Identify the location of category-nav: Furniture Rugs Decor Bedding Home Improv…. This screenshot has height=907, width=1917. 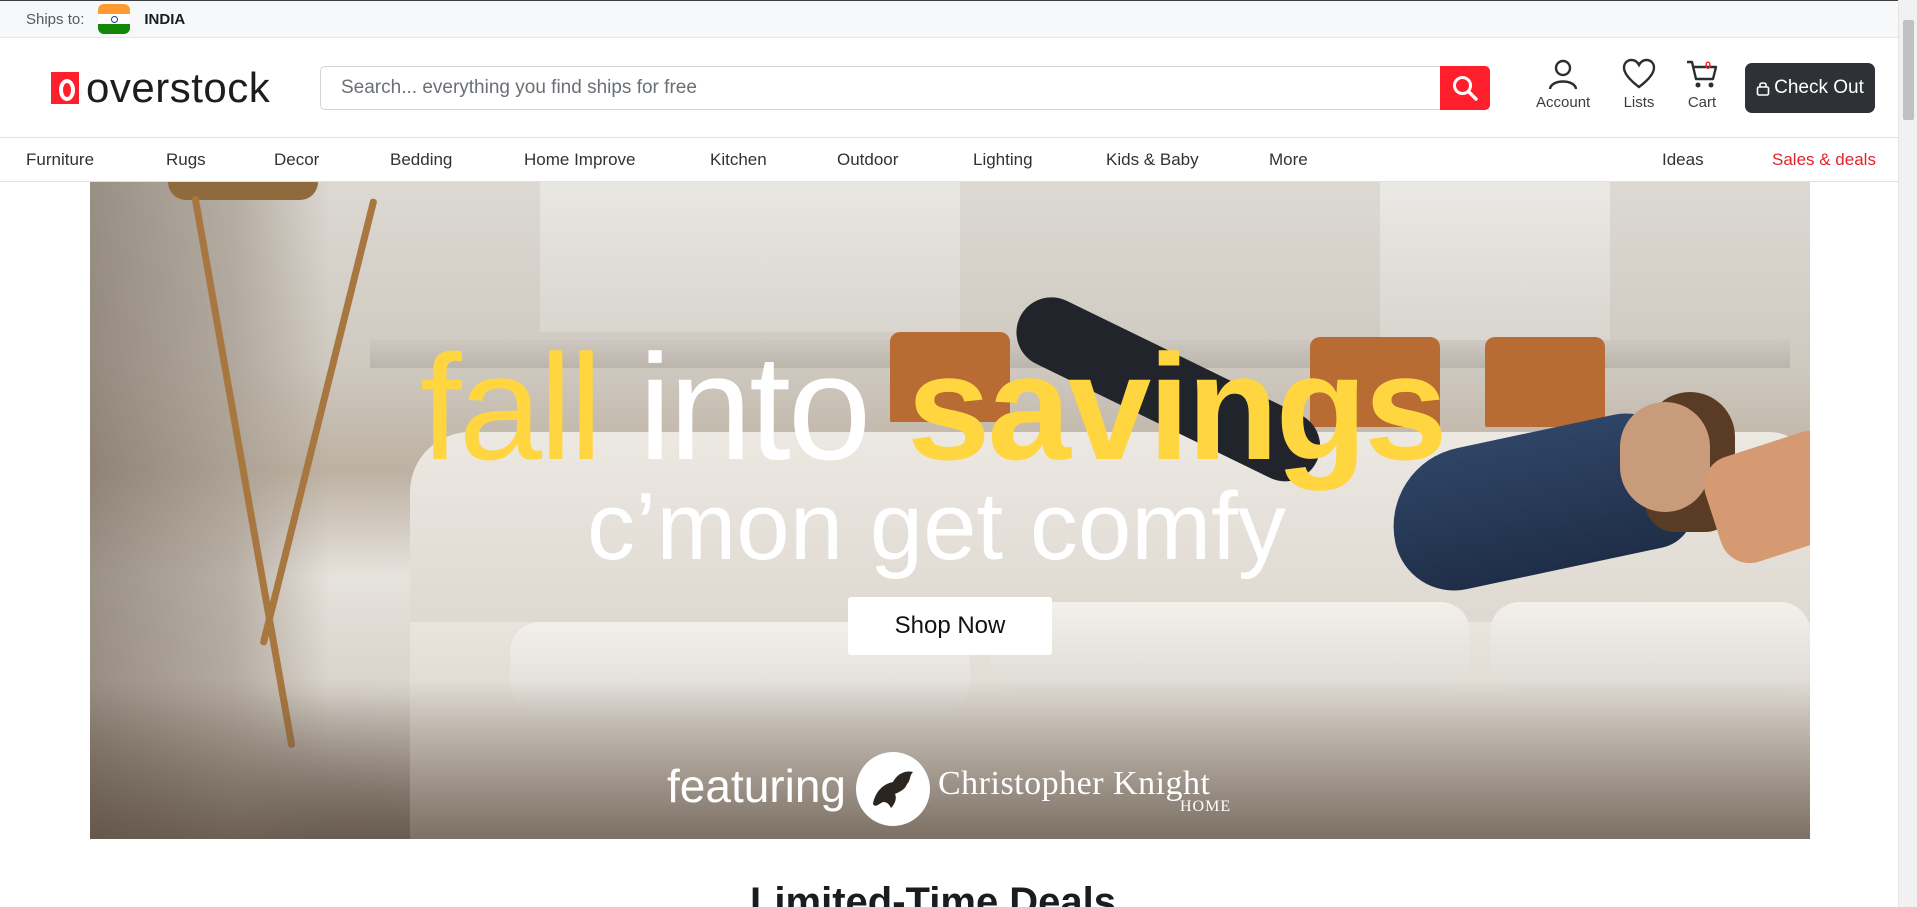
(949, 160).